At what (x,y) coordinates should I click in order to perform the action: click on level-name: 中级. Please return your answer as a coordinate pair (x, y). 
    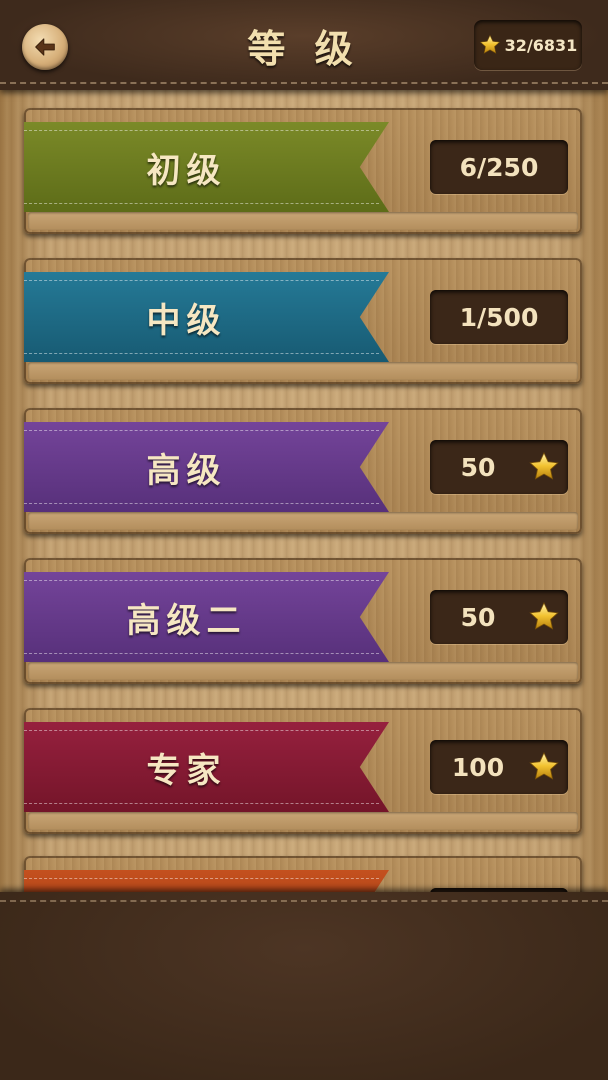
    Looking at the image, I should click on (186, 320).